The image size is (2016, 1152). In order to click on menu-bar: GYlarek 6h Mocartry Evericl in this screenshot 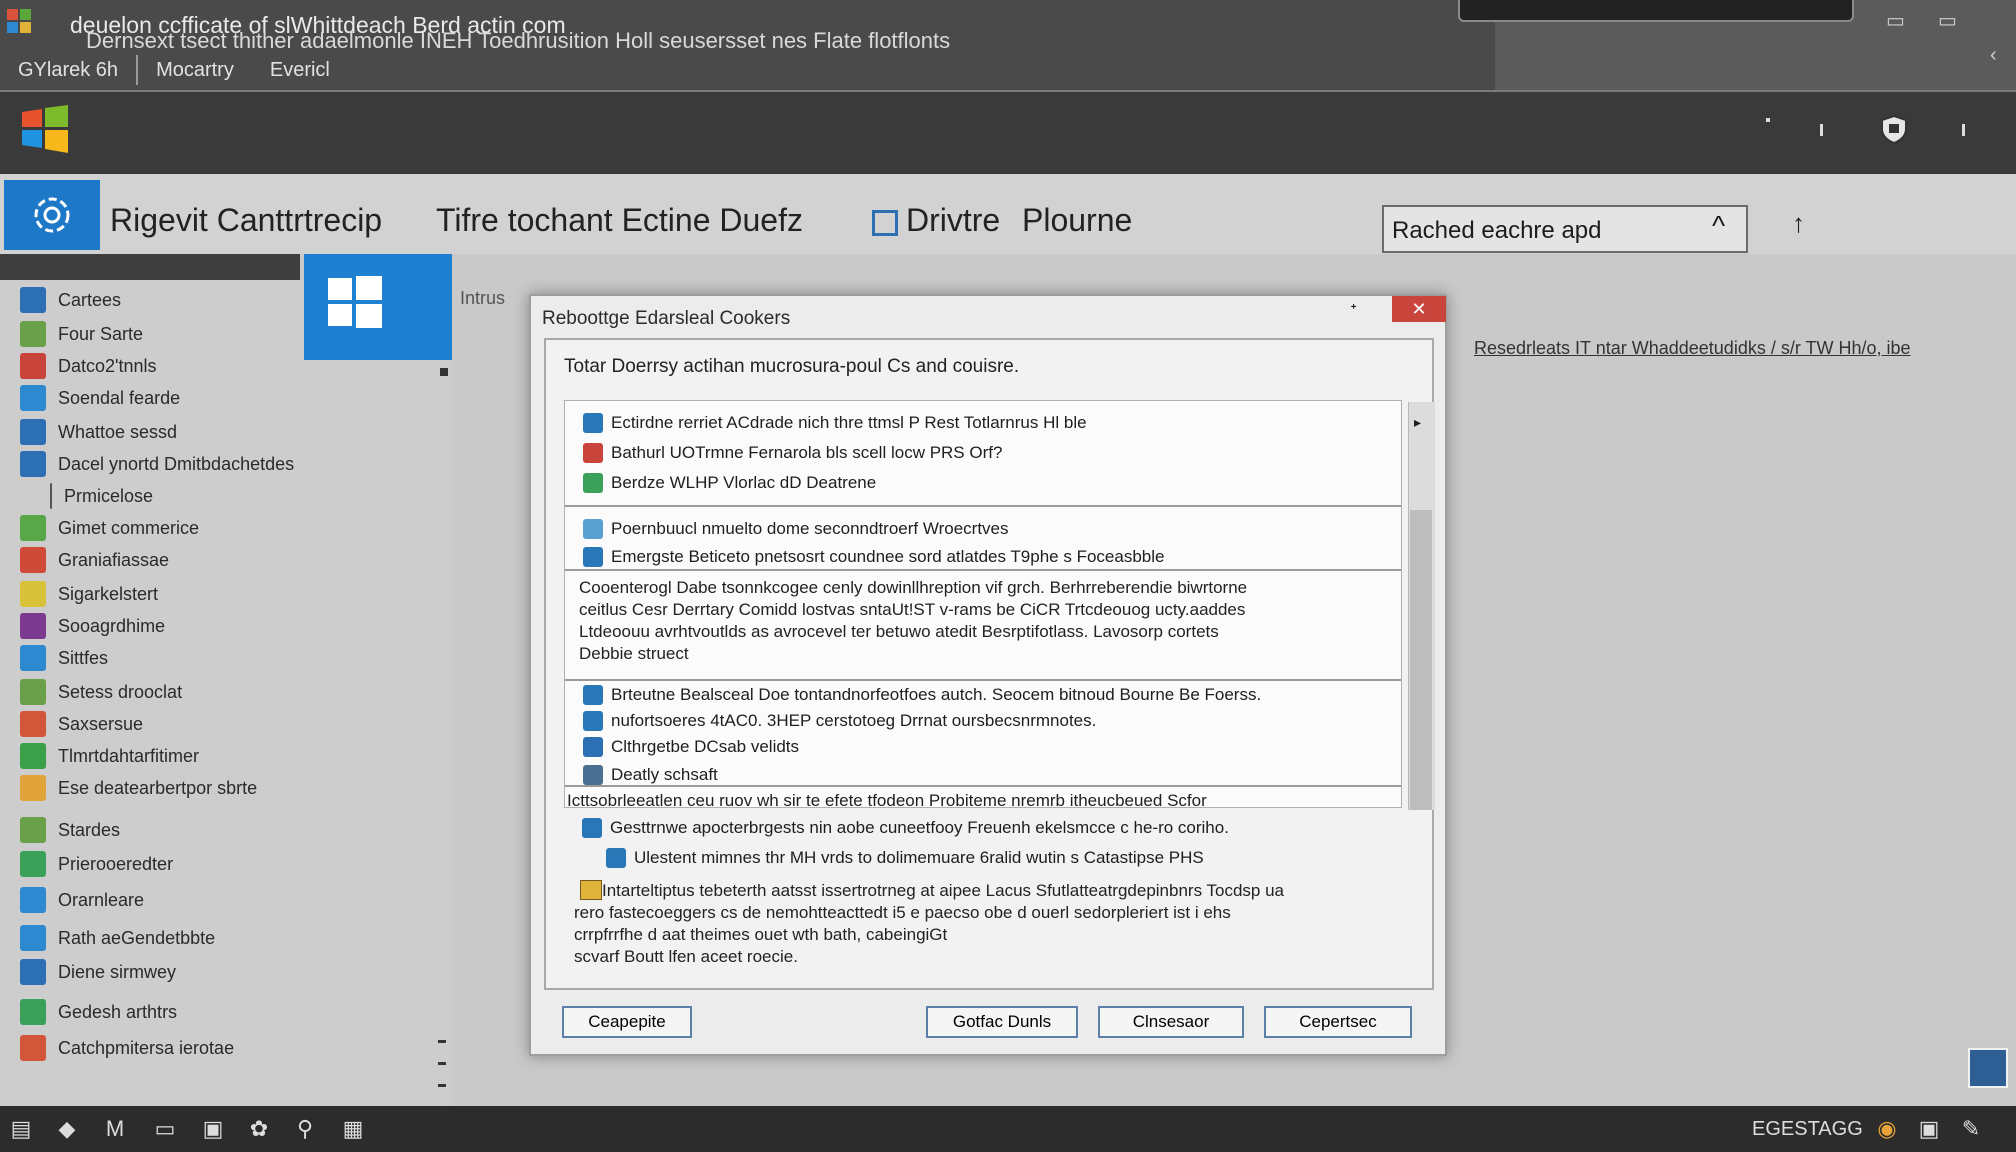, I will do `click(174, 70)`.